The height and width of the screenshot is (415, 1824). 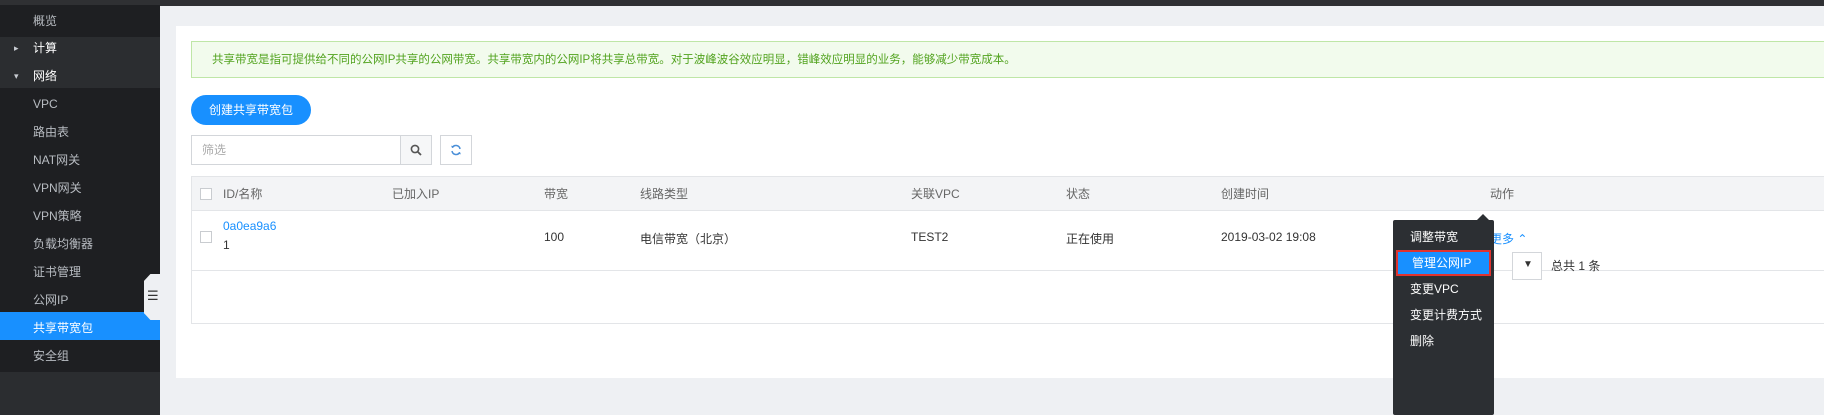 What do you see at coordinates (416, 194) in the screenshot?
I see `header-ips: 已加入IP` at bounding box center [416, 194].